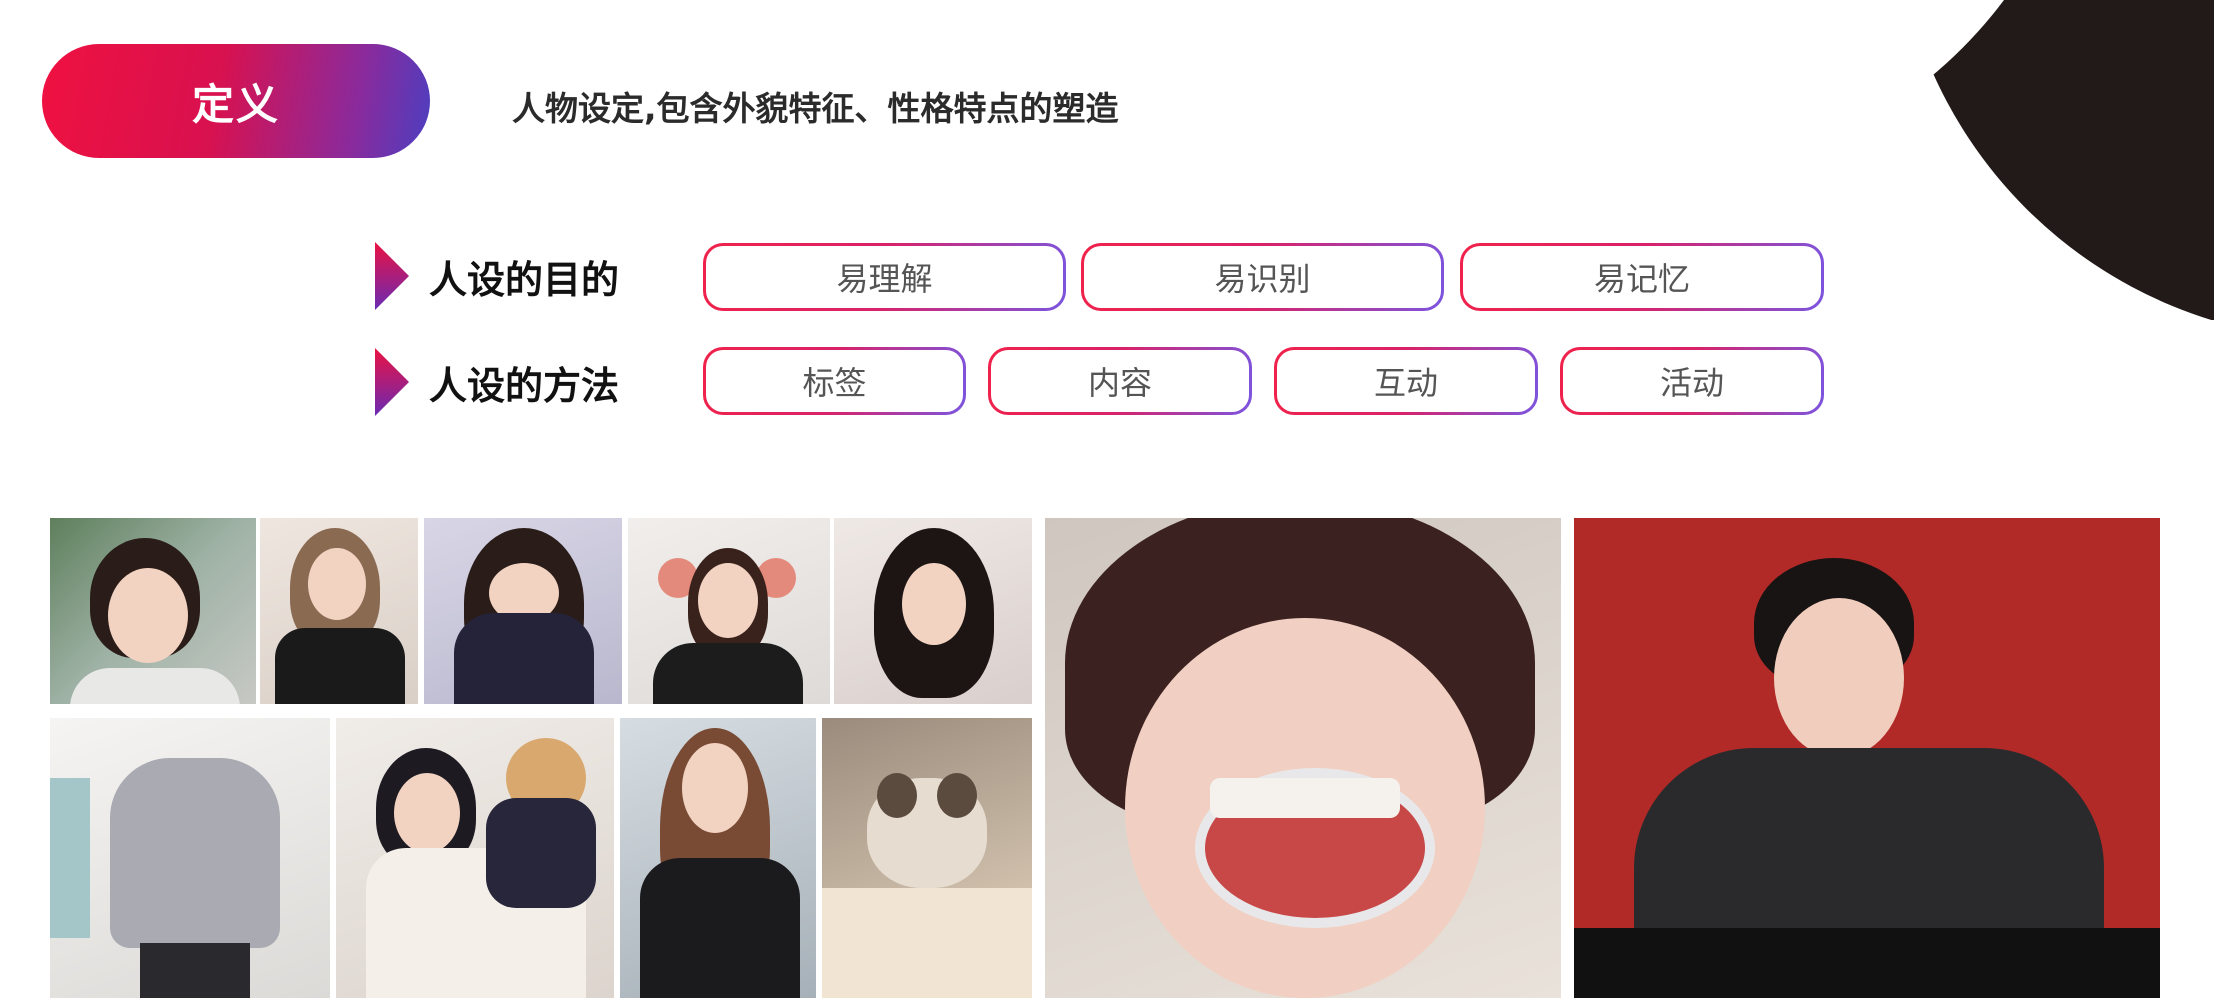 The width and height of the screenshot is (2214, 1002). What do you see at coordinates (523, 611) in the screenshot?
I see `photo-girl-covering-face` at bounding box center [523, 611].